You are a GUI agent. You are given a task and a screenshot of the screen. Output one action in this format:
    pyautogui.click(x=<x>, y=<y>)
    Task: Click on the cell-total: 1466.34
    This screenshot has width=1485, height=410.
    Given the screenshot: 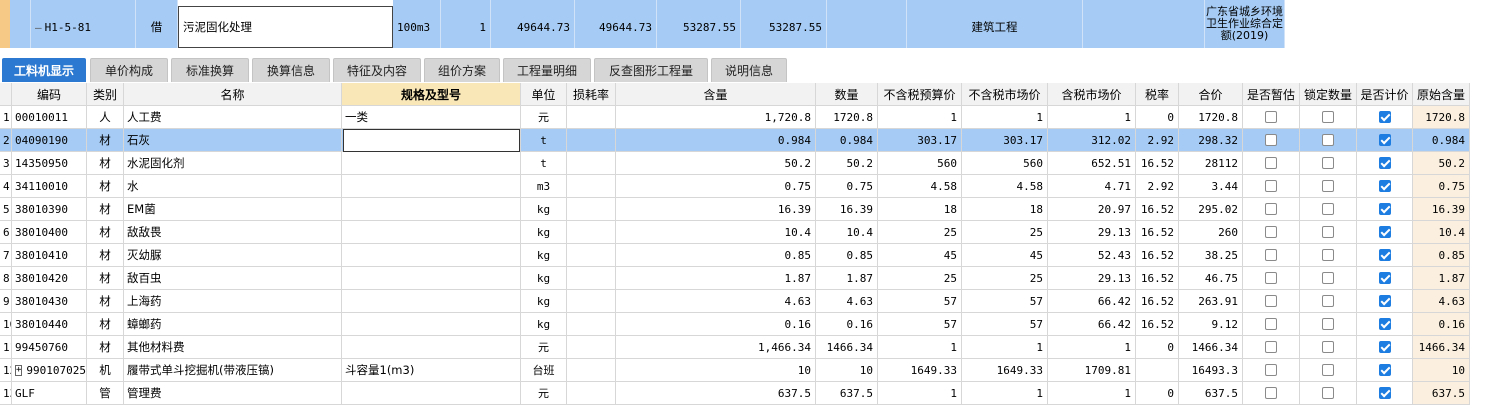 What is the action you would take?
    pyautogui.click(x=1211, y=347)
    